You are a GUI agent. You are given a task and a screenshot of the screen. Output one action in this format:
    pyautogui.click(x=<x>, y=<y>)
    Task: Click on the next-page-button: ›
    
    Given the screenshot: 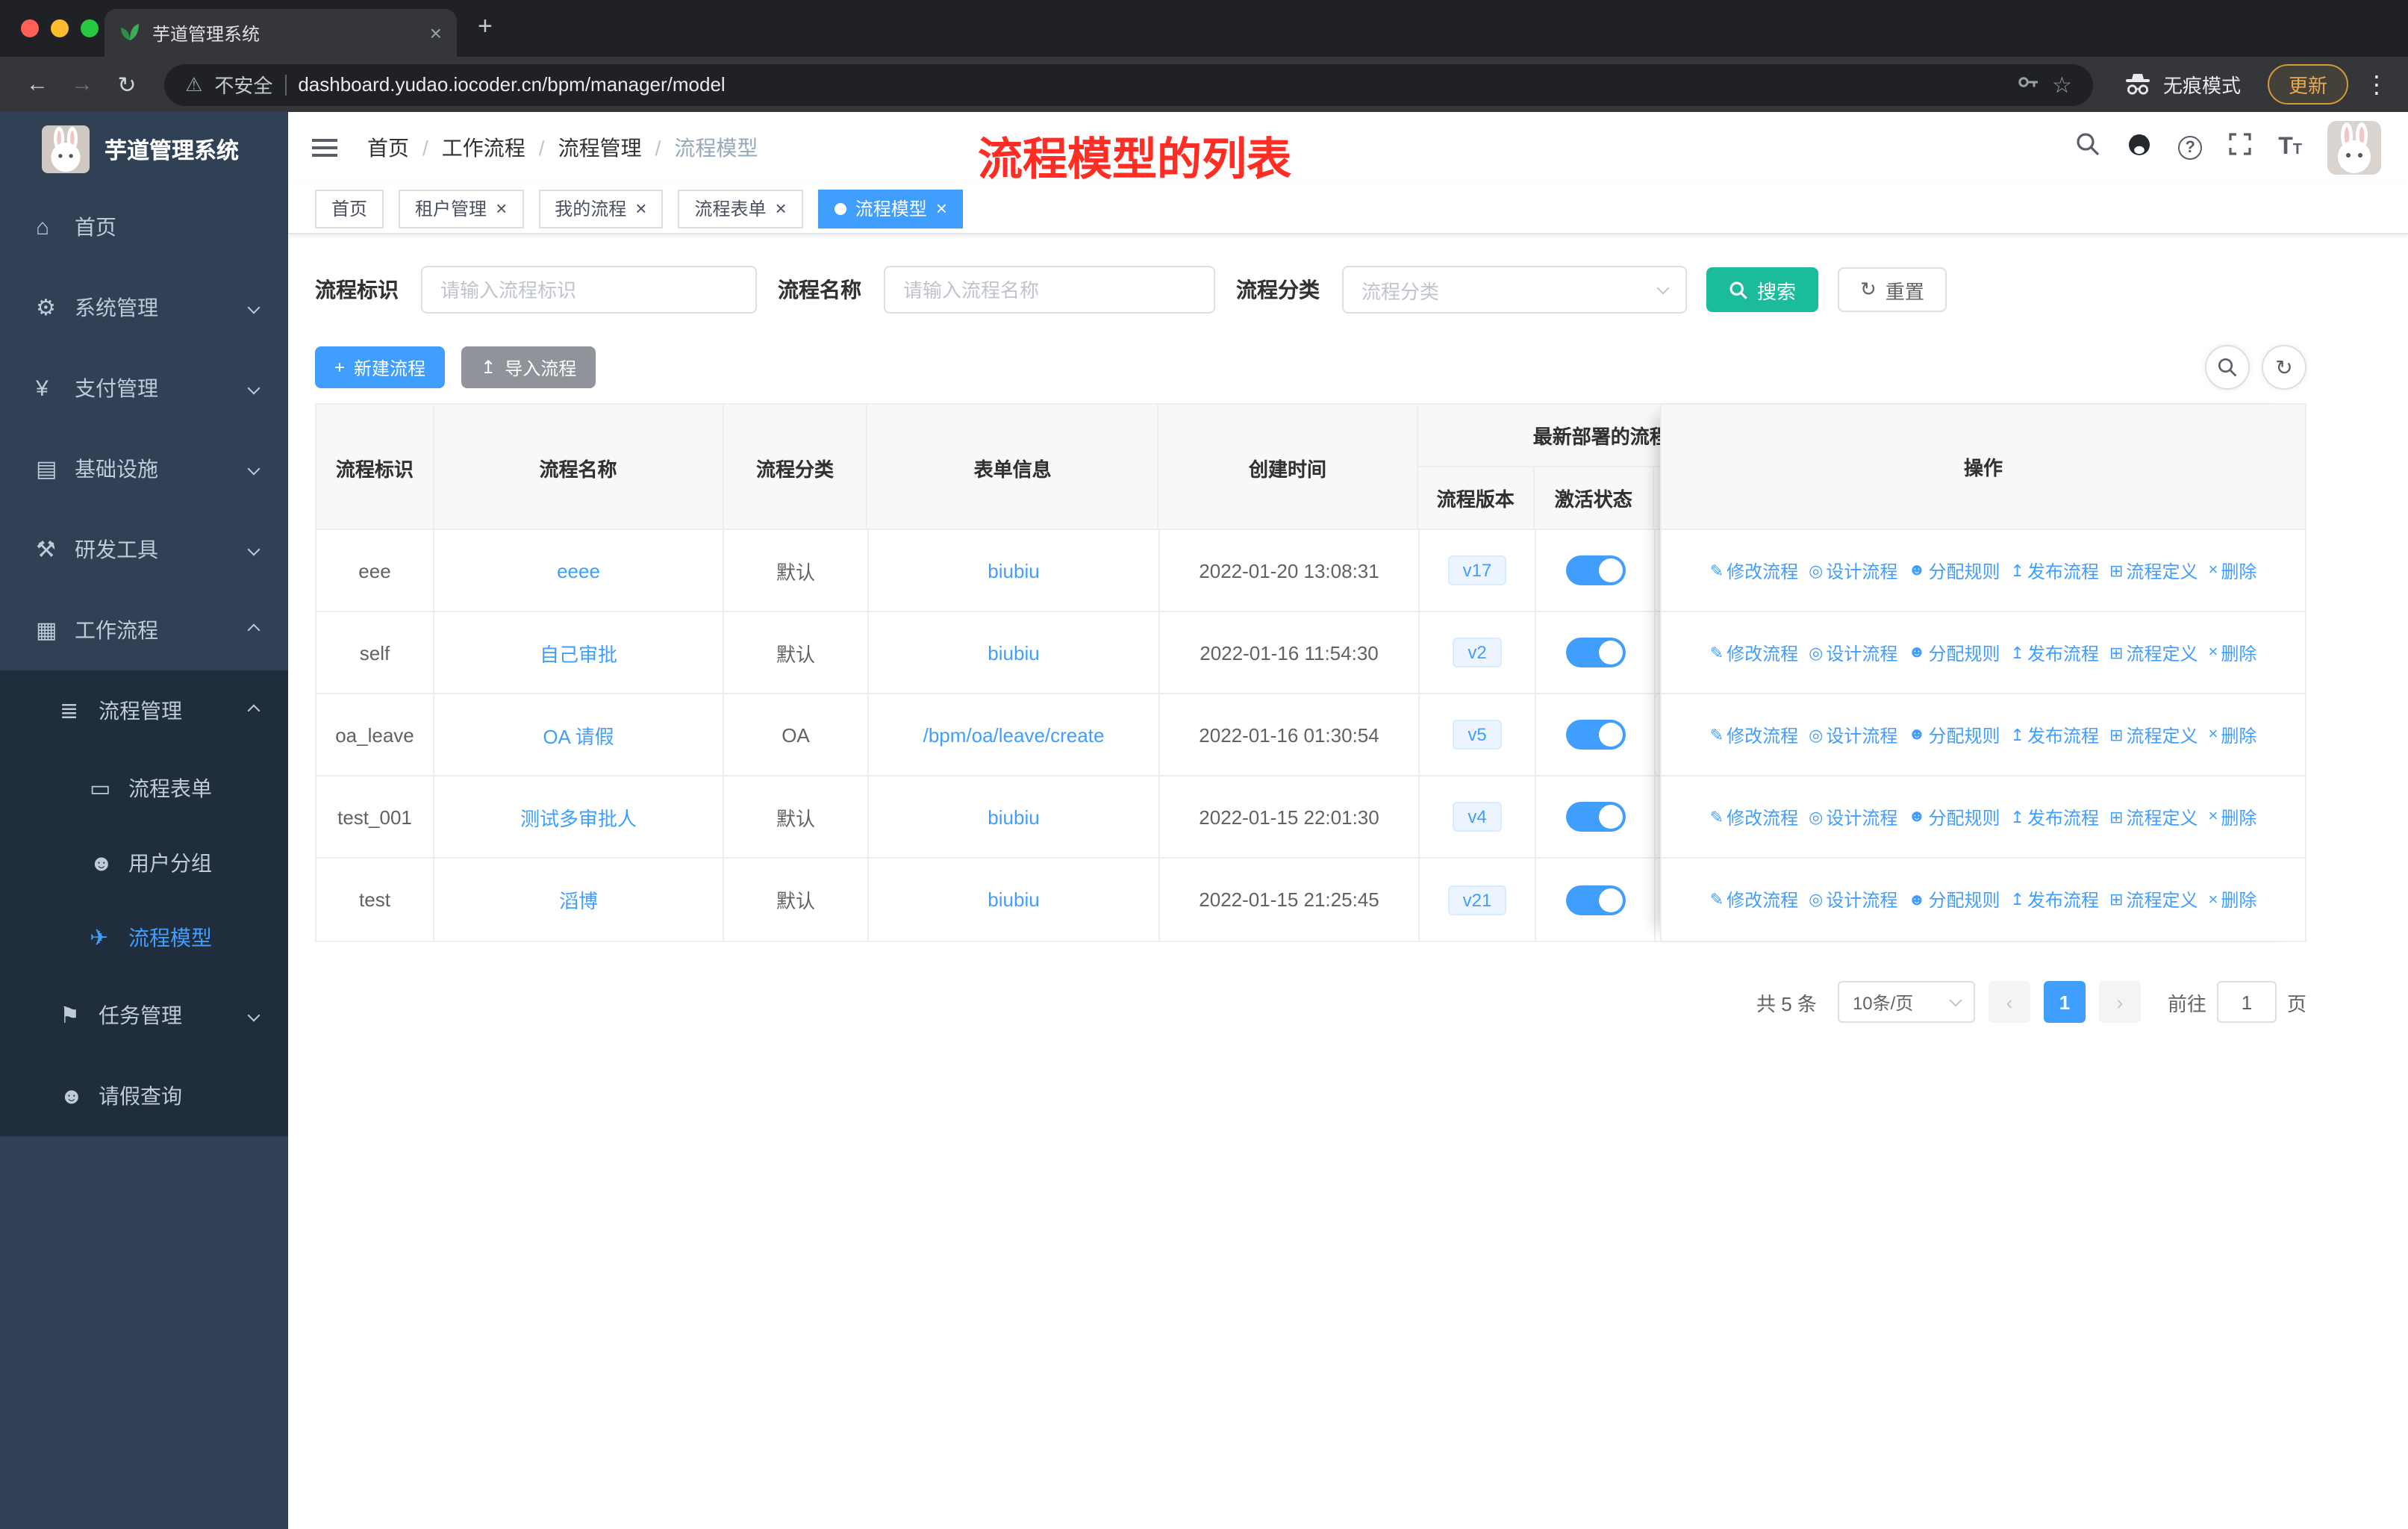 What is the action you would take?
    pyautogui.click(x=2119, y=1002)
    